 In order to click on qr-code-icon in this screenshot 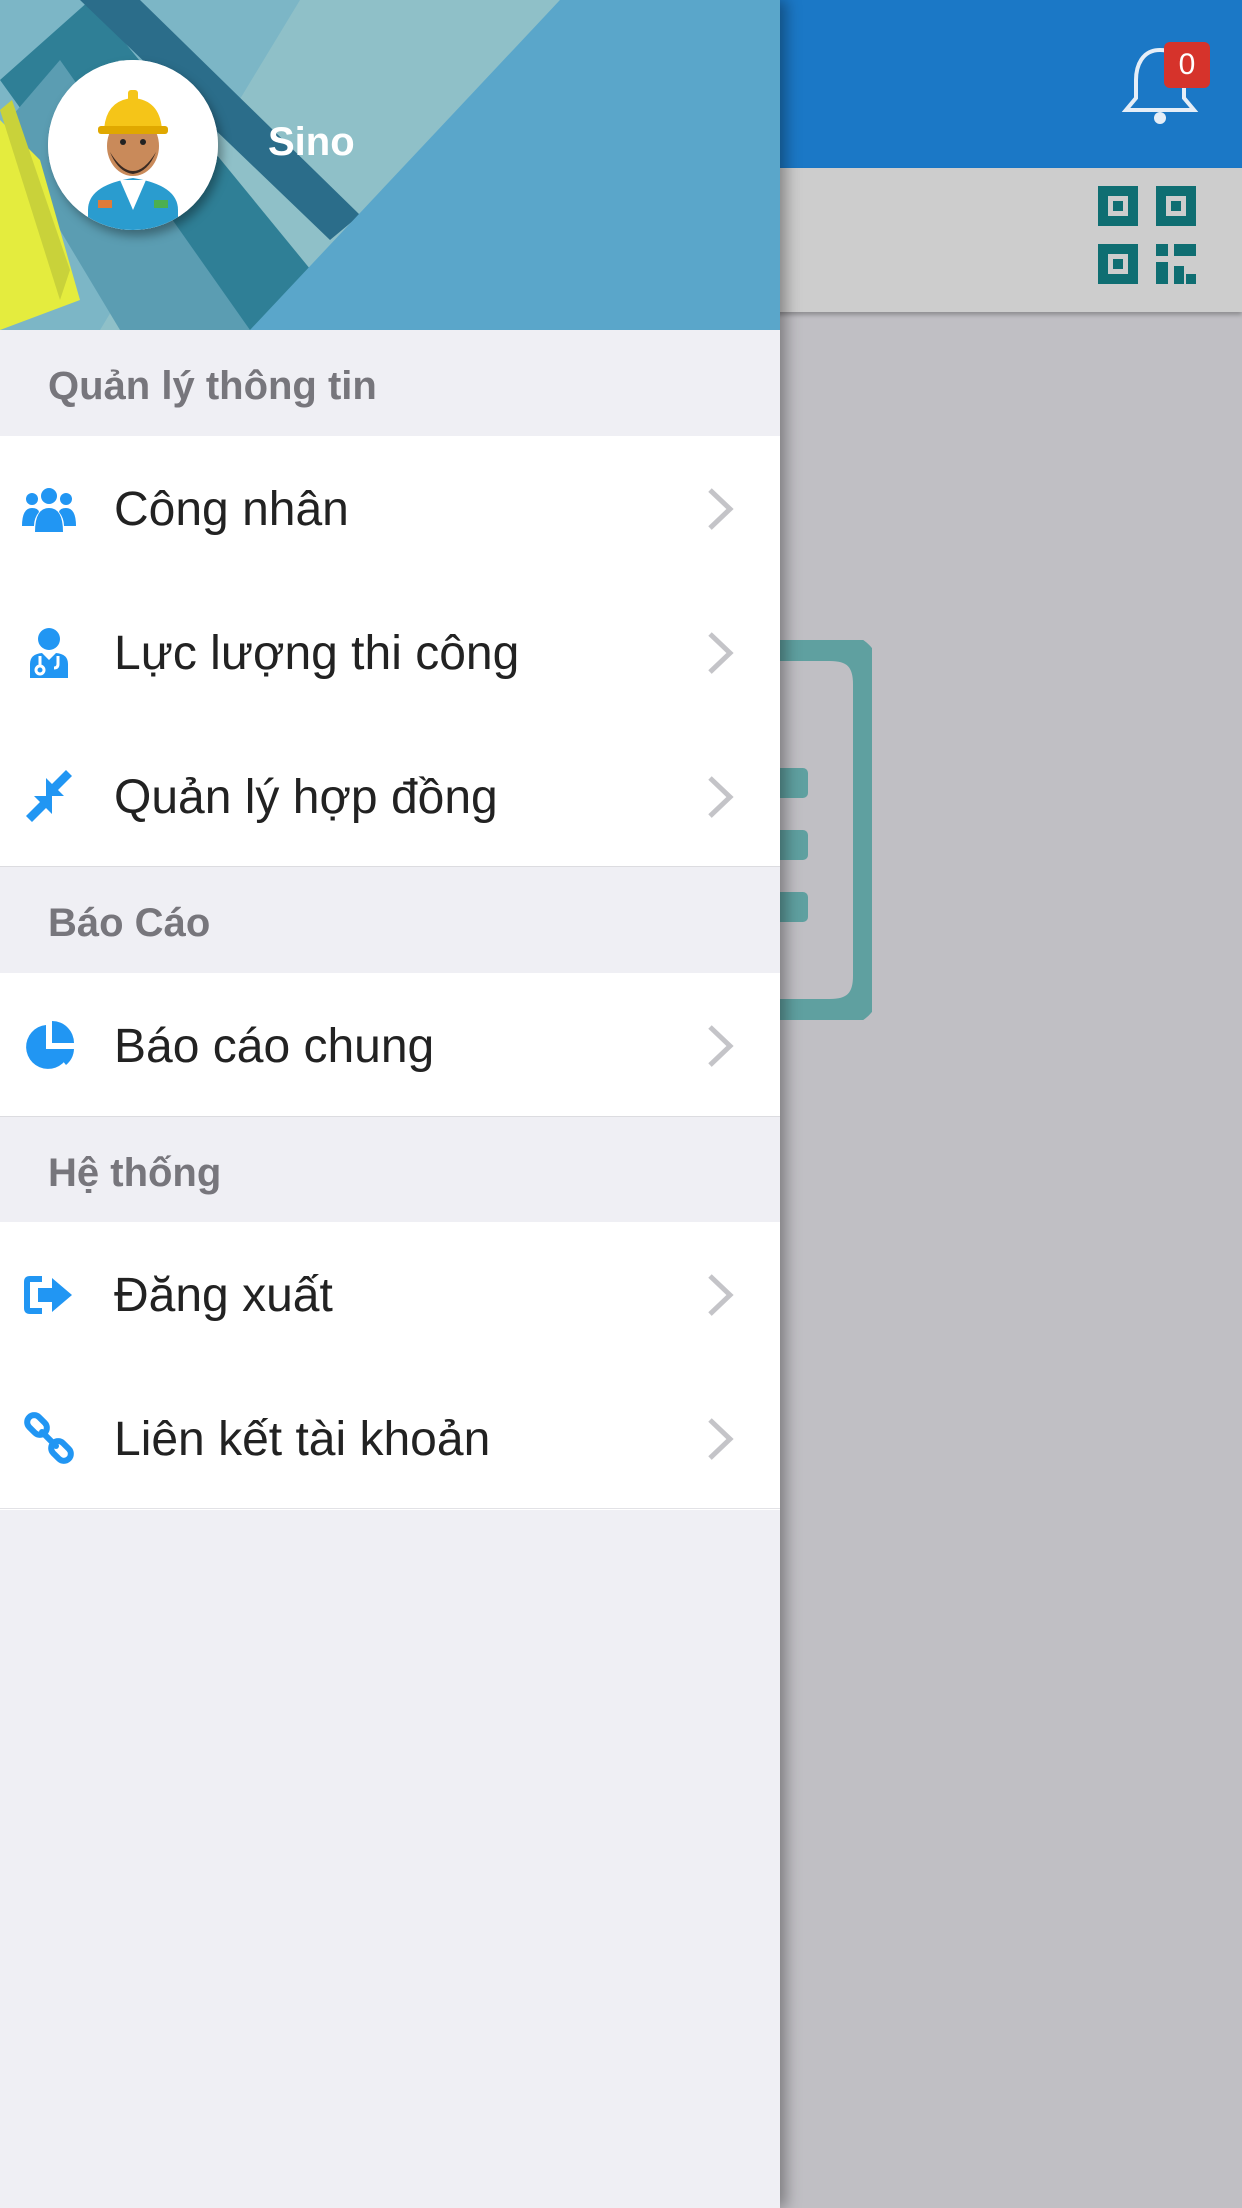, I will do `click(1147, 235)`.